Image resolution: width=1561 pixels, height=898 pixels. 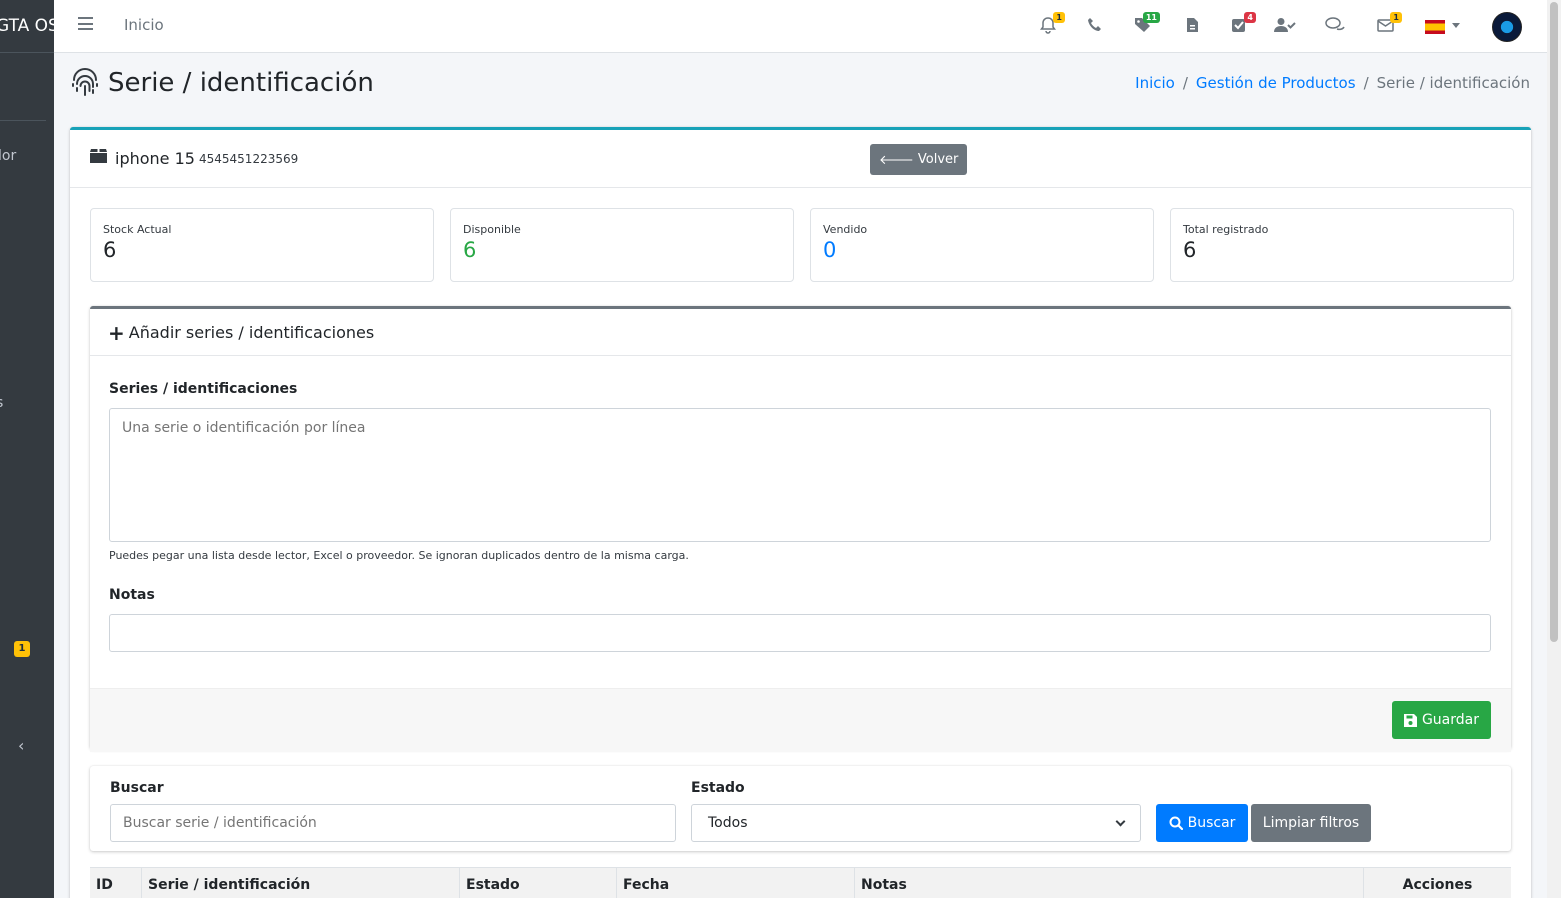 What do you see at coordinates (98, 156) in the screenshot?
I see `box-icon` at bounding box center [98, 156].